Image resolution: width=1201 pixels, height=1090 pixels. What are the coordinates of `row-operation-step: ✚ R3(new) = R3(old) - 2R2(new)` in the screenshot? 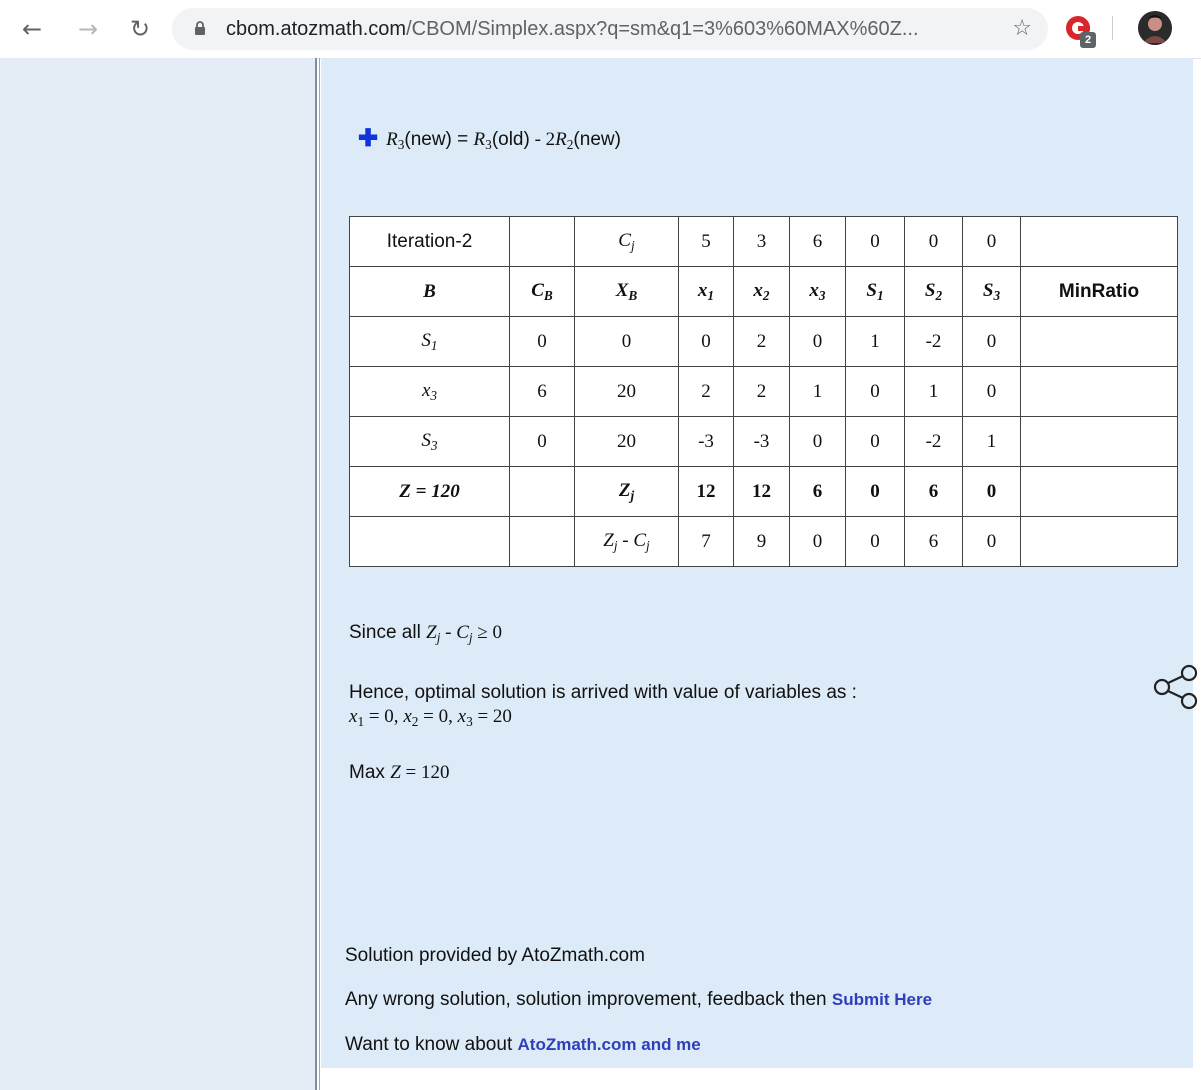 It's located at (489, 138).